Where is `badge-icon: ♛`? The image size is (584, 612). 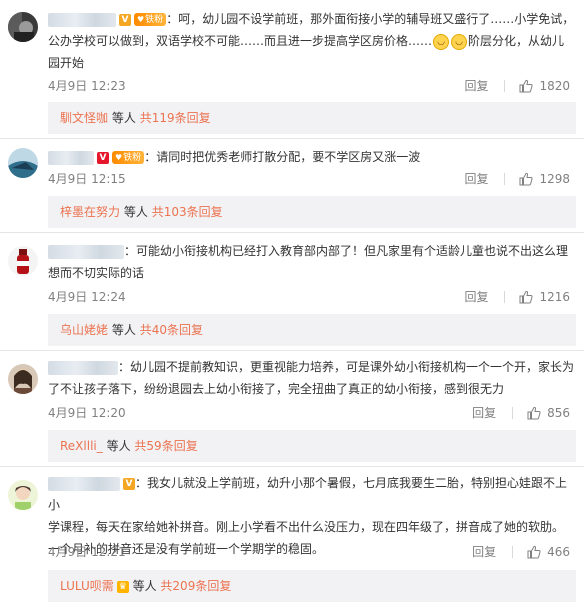 badge-icon: ♛ is located at coordinates (122, 586).